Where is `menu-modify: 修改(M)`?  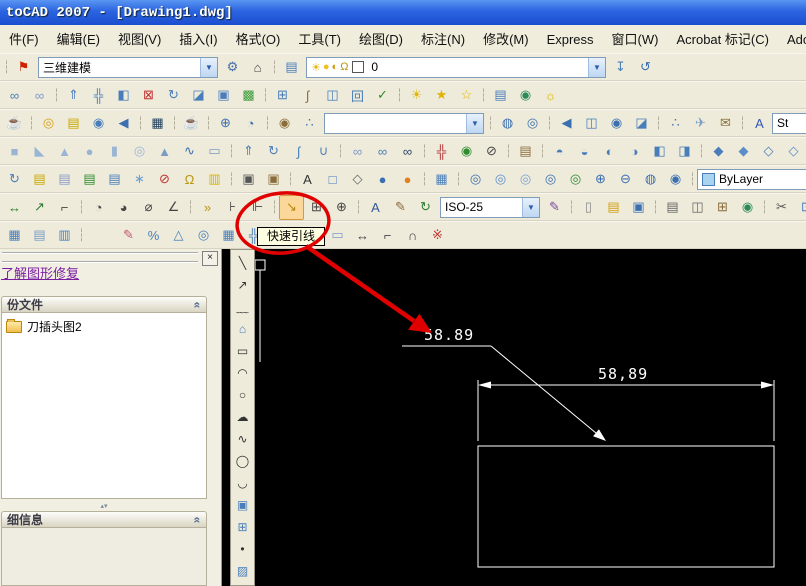
menu-modify: 修改(M) is located at coordinates (506, 39).